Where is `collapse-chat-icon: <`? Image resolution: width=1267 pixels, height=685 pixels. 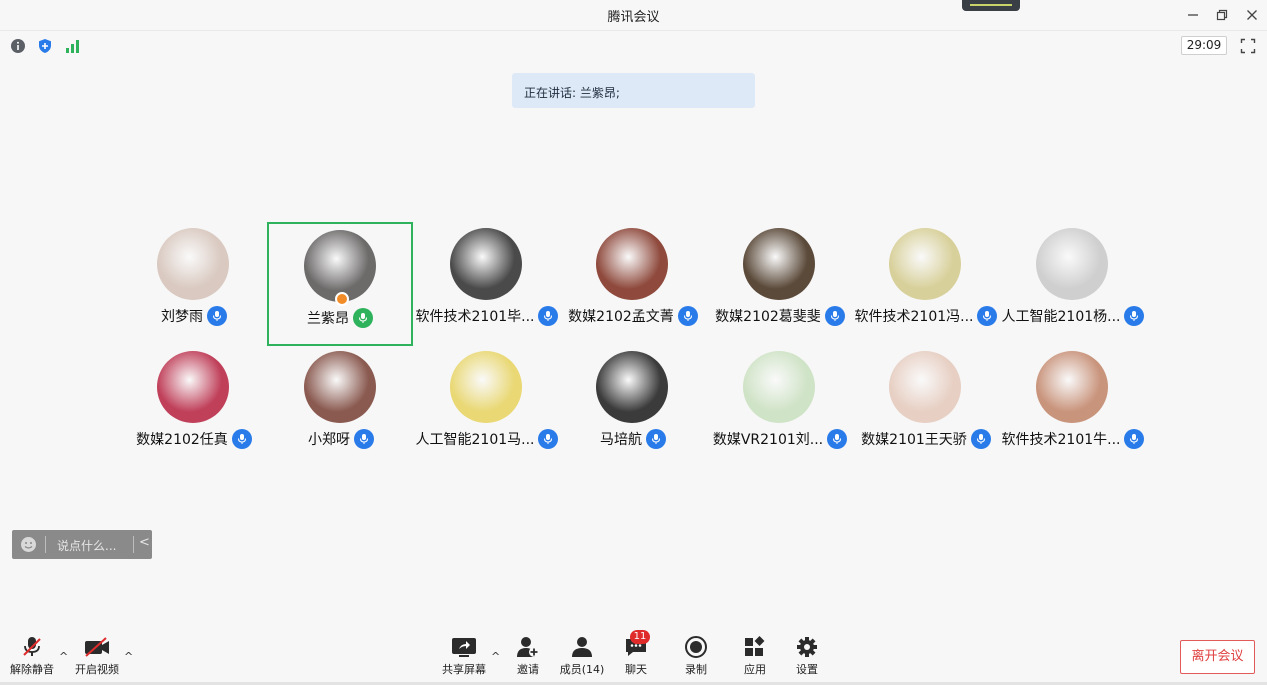 collapse-chat-icon: < is located at coordinates (144, 542).